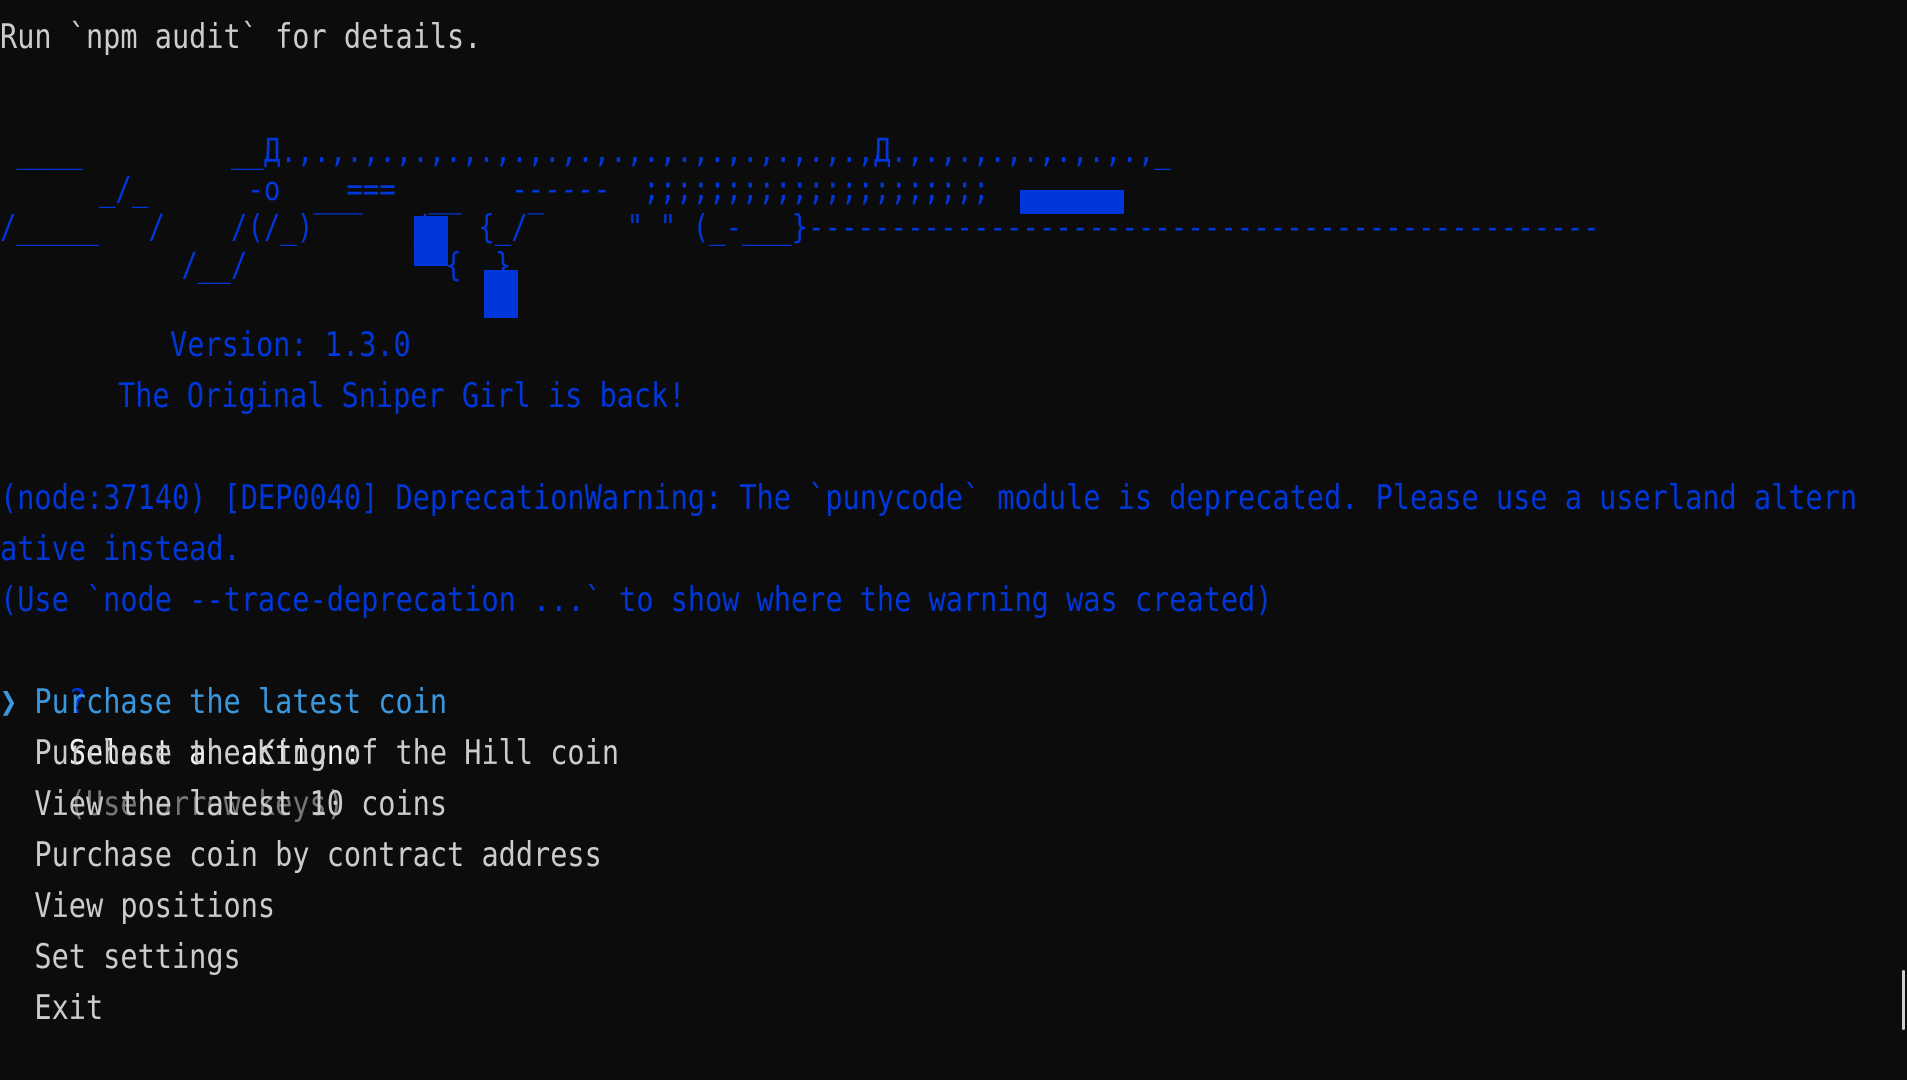 This screenshot has width=1907, height=1080. Describe the element at coordinates (501, 294) in the screenshot. I see `banner-block-trigger` at that location.